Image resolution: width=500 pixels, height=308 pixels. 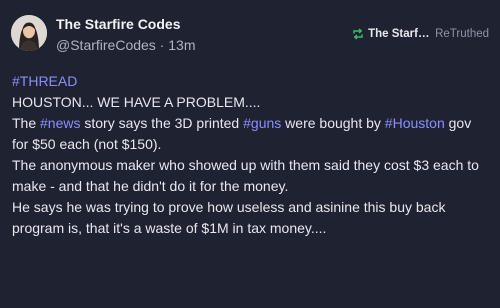 I want to click on author-handle: @StarfireCodes, so click(x=106, y=45).